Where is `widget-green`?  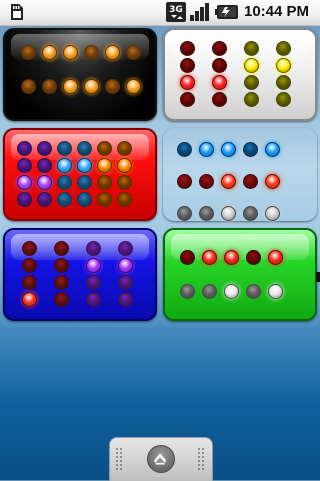 widget-green is located at coordinates (240, 274).